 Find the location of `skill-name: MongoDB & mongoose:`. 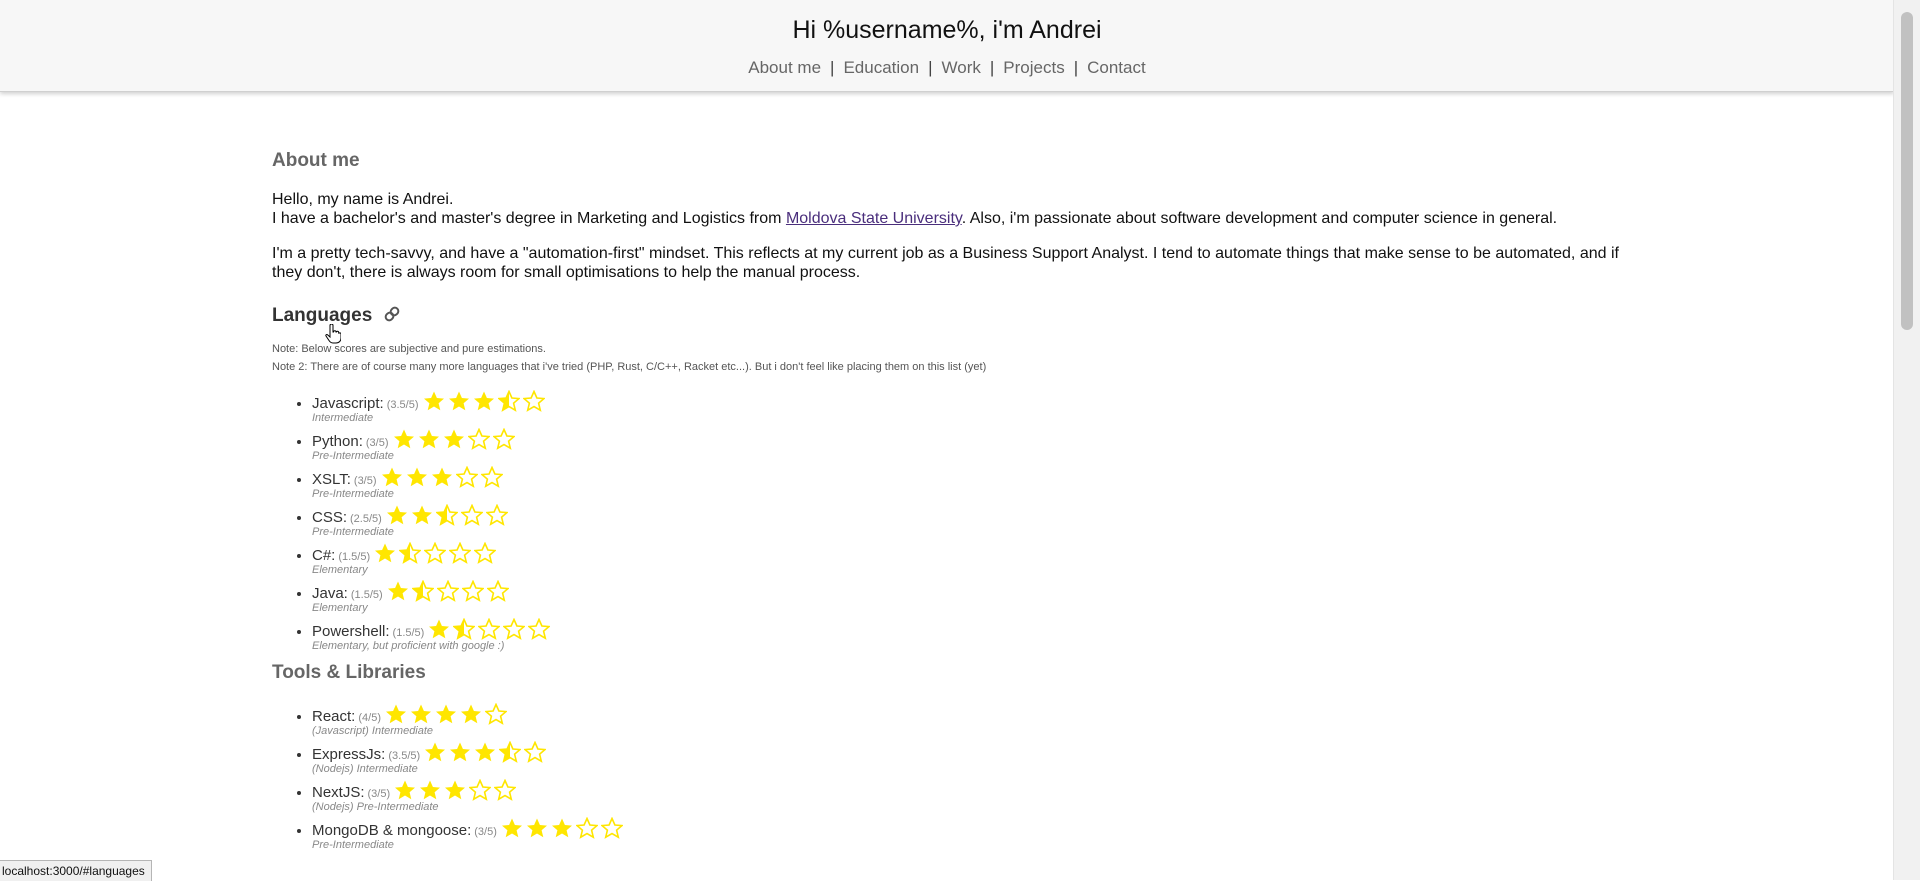

skill-name: MongoDB & mongoose: is located at coordinates (392, 830).